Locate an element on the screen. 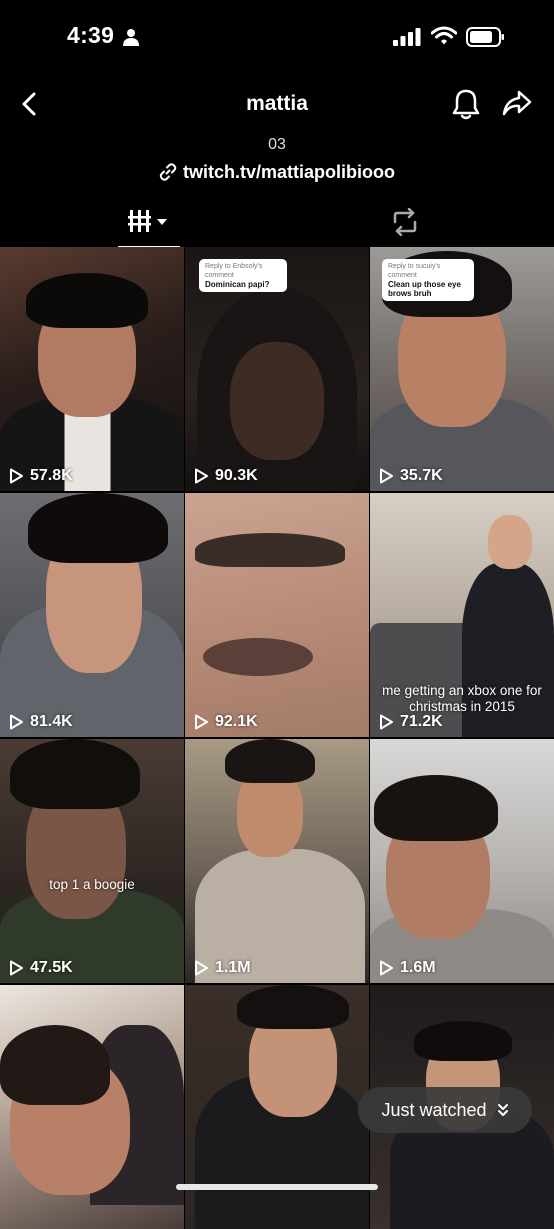 This screenshot has width=554, height=1229. video-thumbnail: 1.6M is located at coordinates (462, 861).